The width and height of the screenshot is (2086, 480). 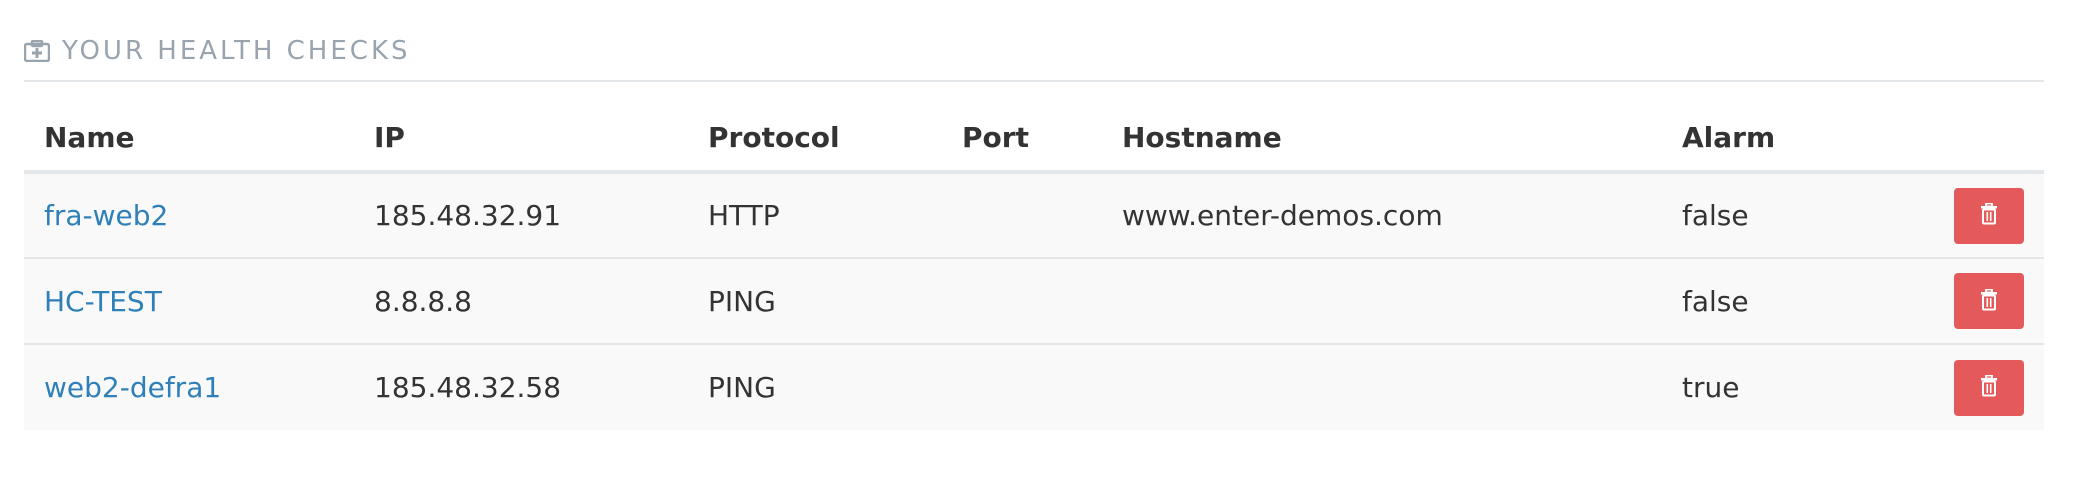 What do you see at coordinates (1382, 215) in the screenshot?
I see `cell-hostname: www.enter-demos.com` at bounding box center [1382, 215].